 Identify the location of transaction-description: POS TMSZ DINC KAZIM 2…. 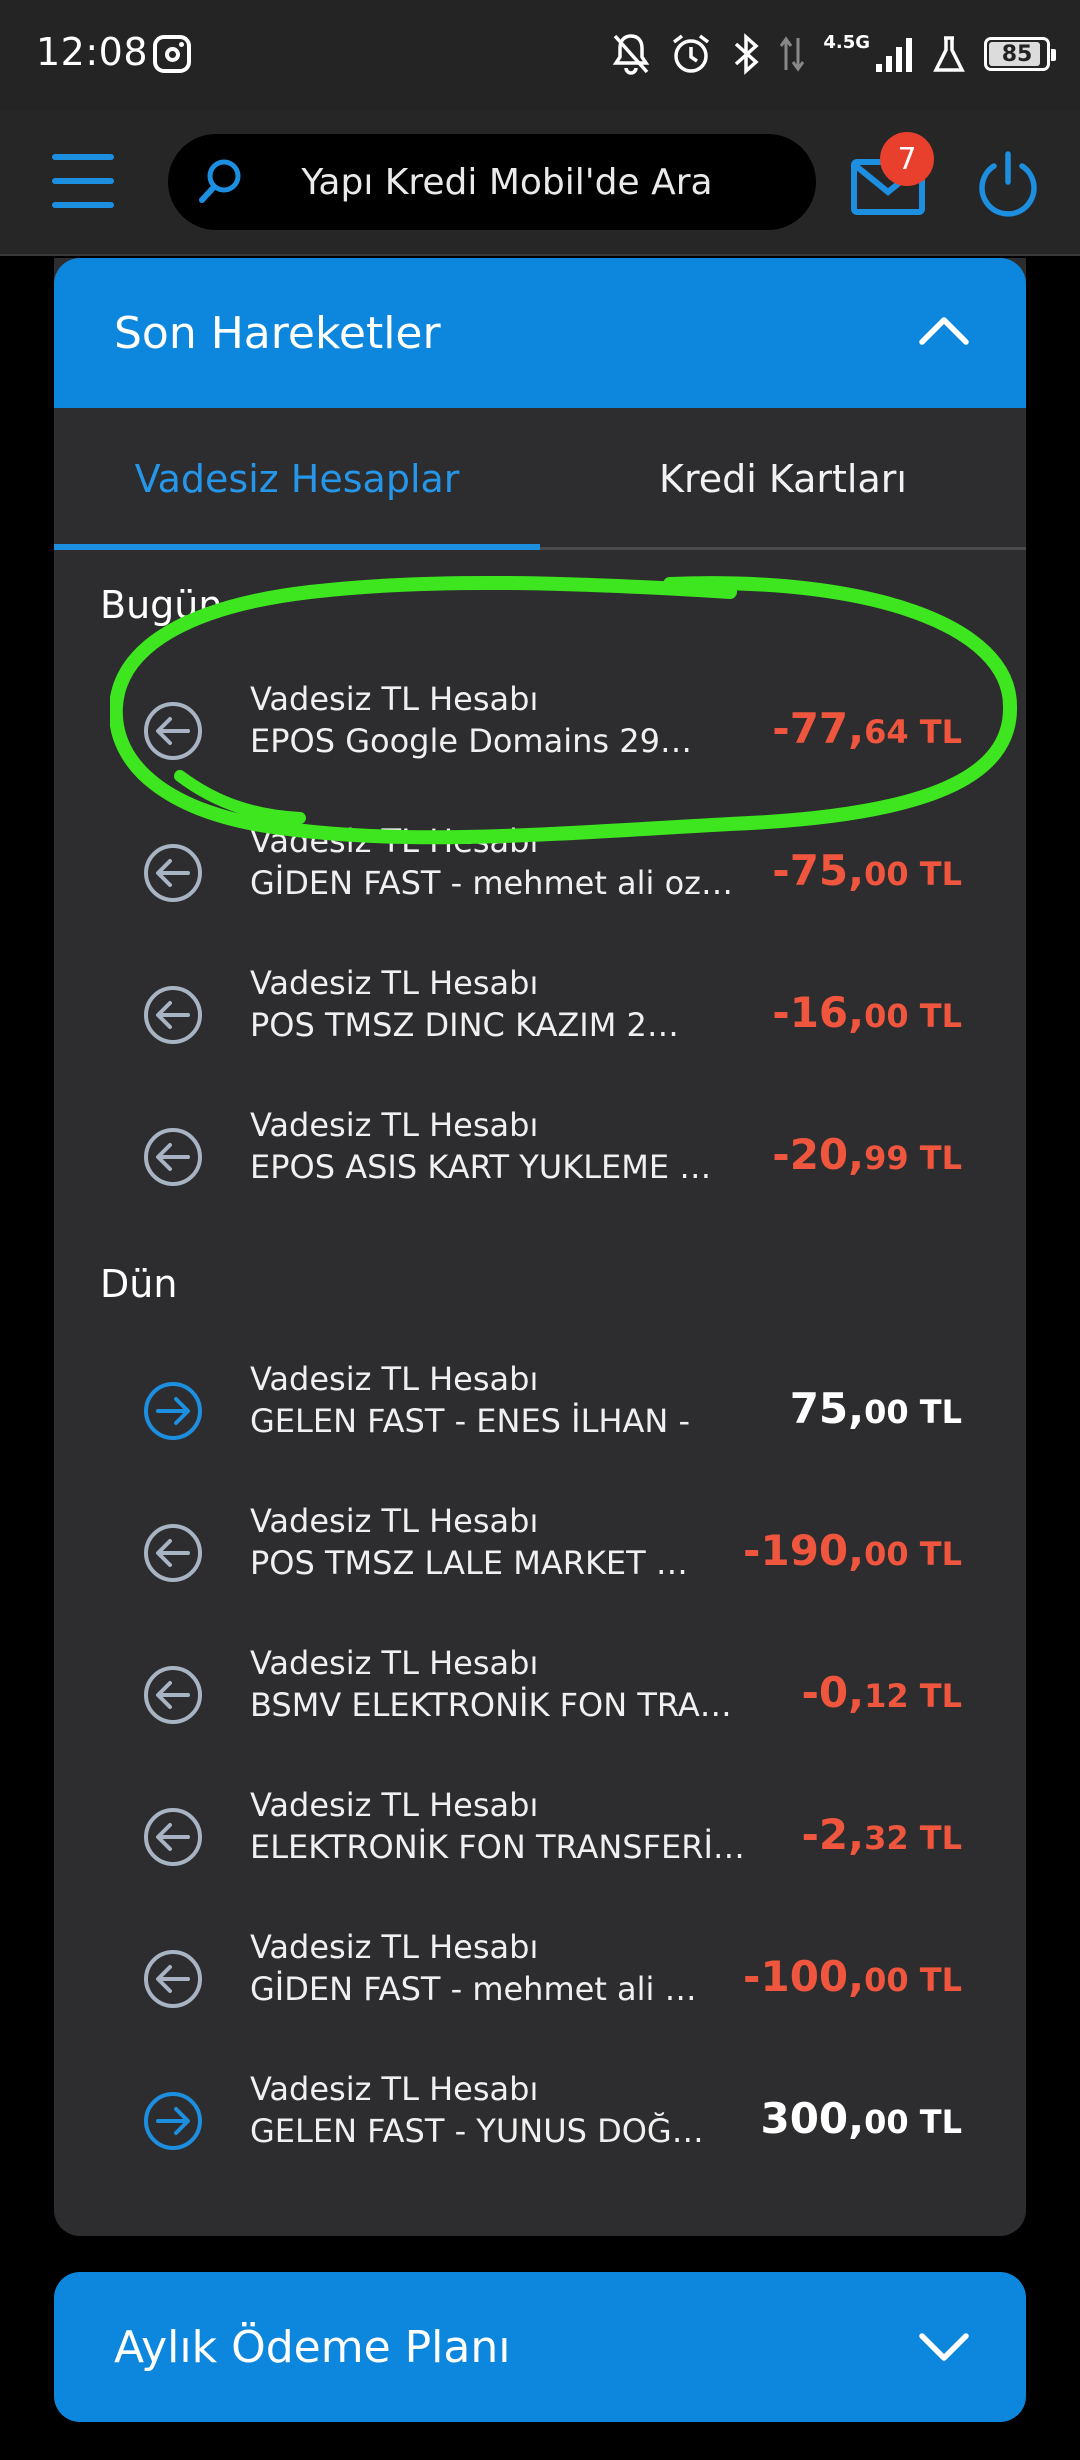
(464, 1025).